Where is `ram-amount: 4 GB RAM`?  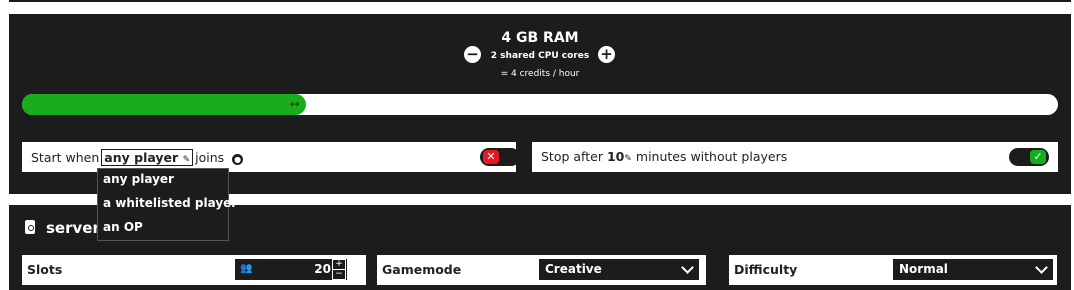
ram-amount: 4 GB RAM is located at coordinates (540, 38).